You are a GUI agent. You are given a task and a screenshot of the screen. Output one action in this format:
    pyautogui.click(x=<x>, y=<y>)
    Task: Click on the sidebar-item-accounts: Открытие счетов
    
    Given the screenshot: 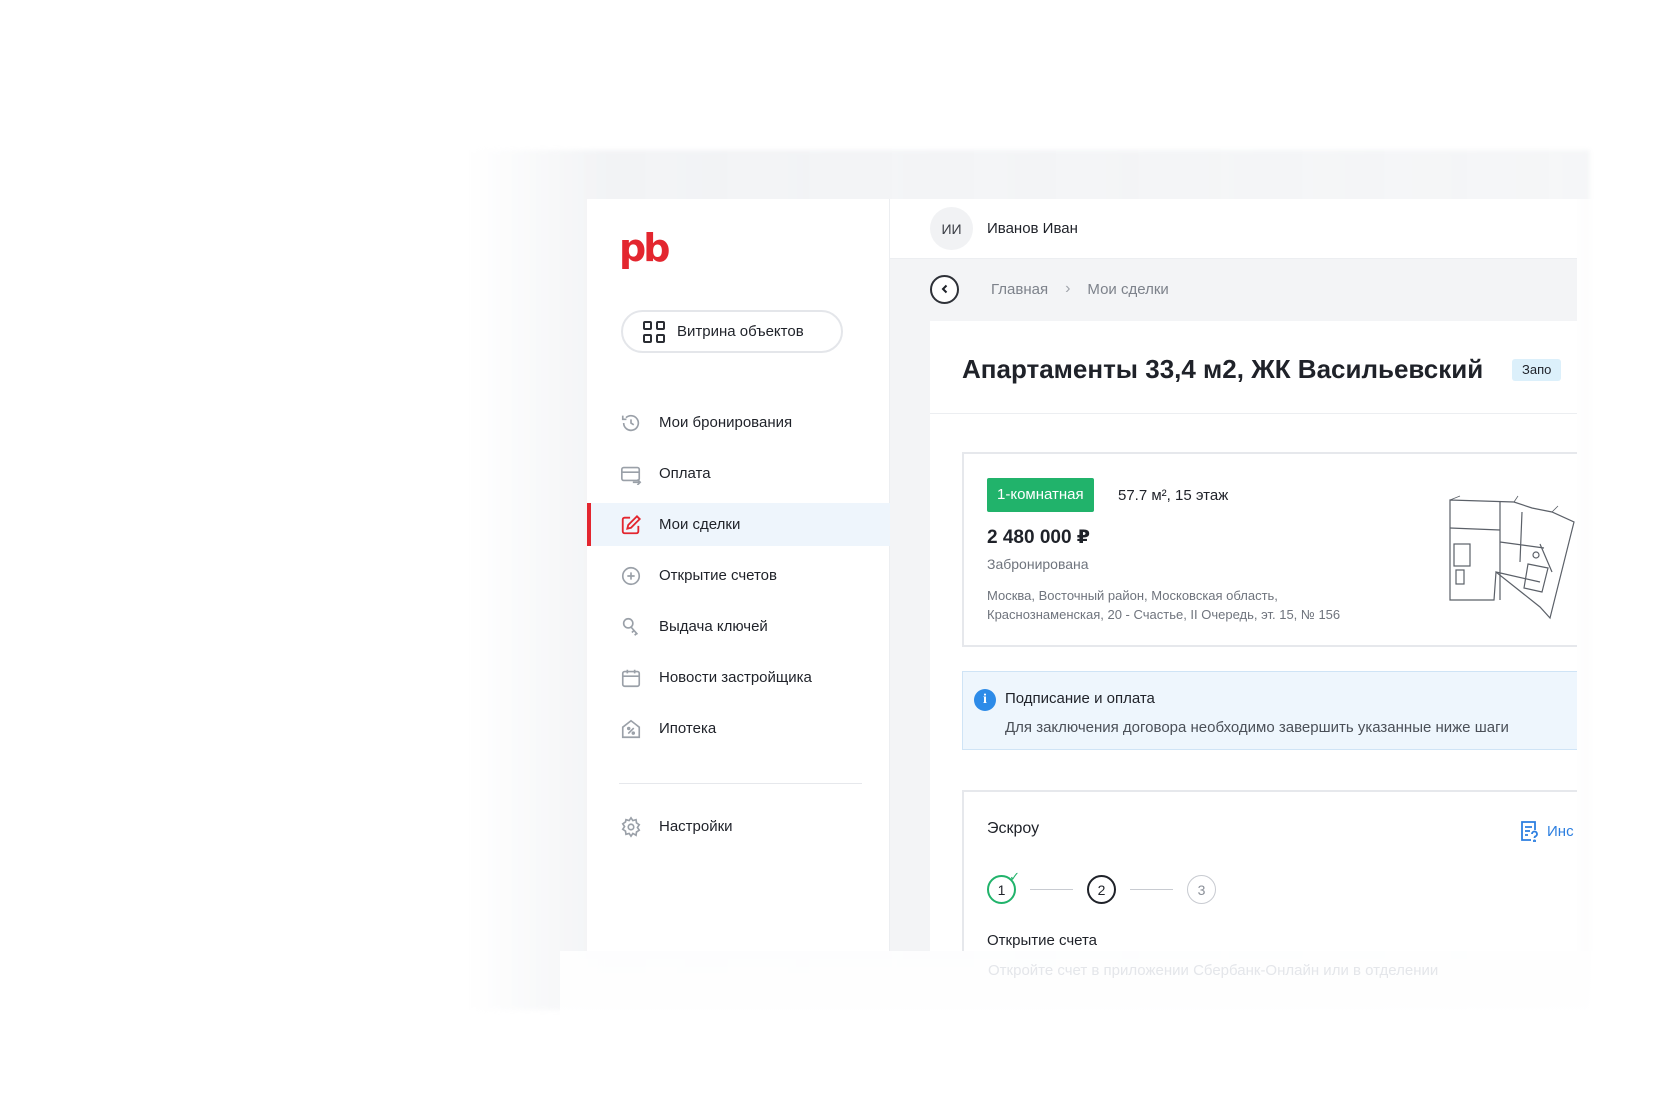 What is the action you would take?
    pyautogui.click(x=738, y=575)
    